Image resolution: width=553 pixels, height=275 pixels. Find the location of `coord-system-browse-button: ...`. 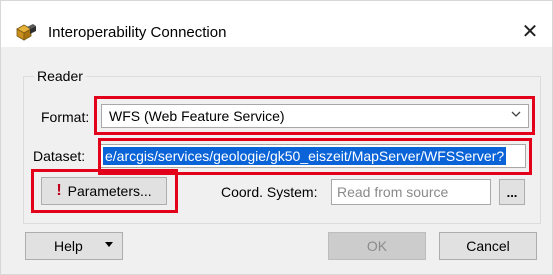

coord-system-browse-button: ... is located at coordinates (512, 192).